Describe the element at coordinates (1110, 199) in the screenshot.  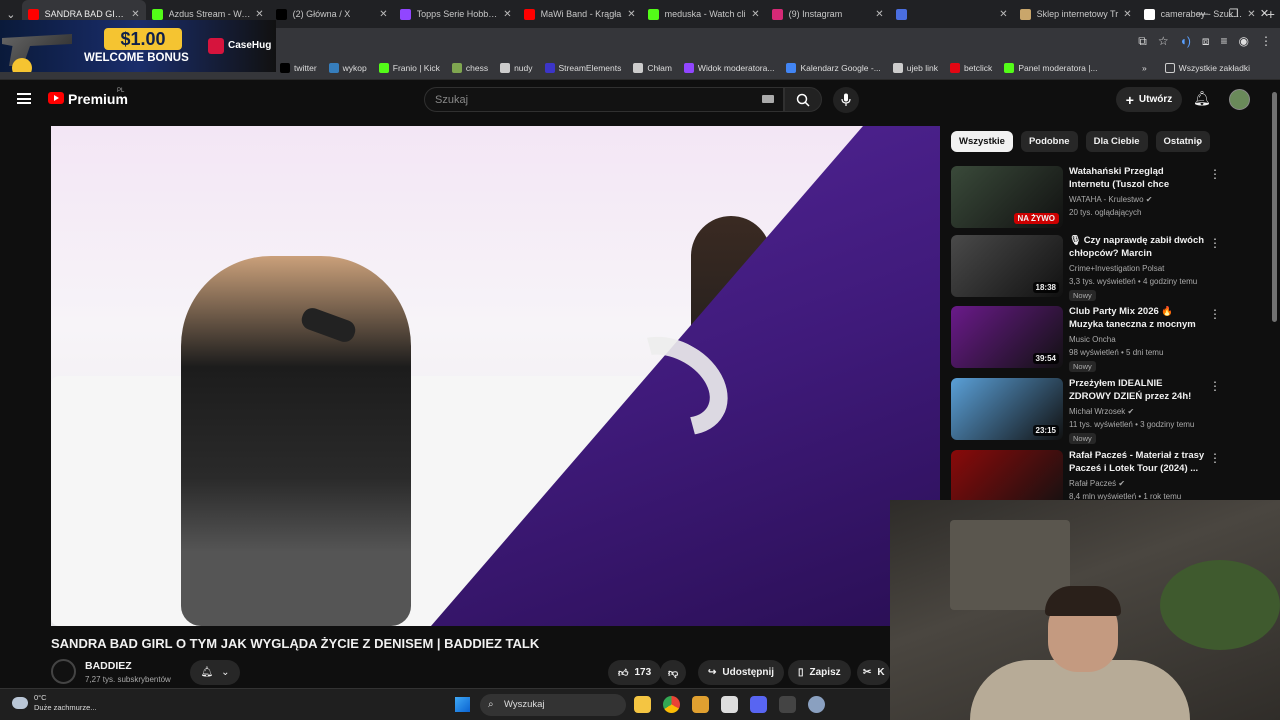
I see `recommended-channel: WATAHA - Krulestwo ✔` at that location.